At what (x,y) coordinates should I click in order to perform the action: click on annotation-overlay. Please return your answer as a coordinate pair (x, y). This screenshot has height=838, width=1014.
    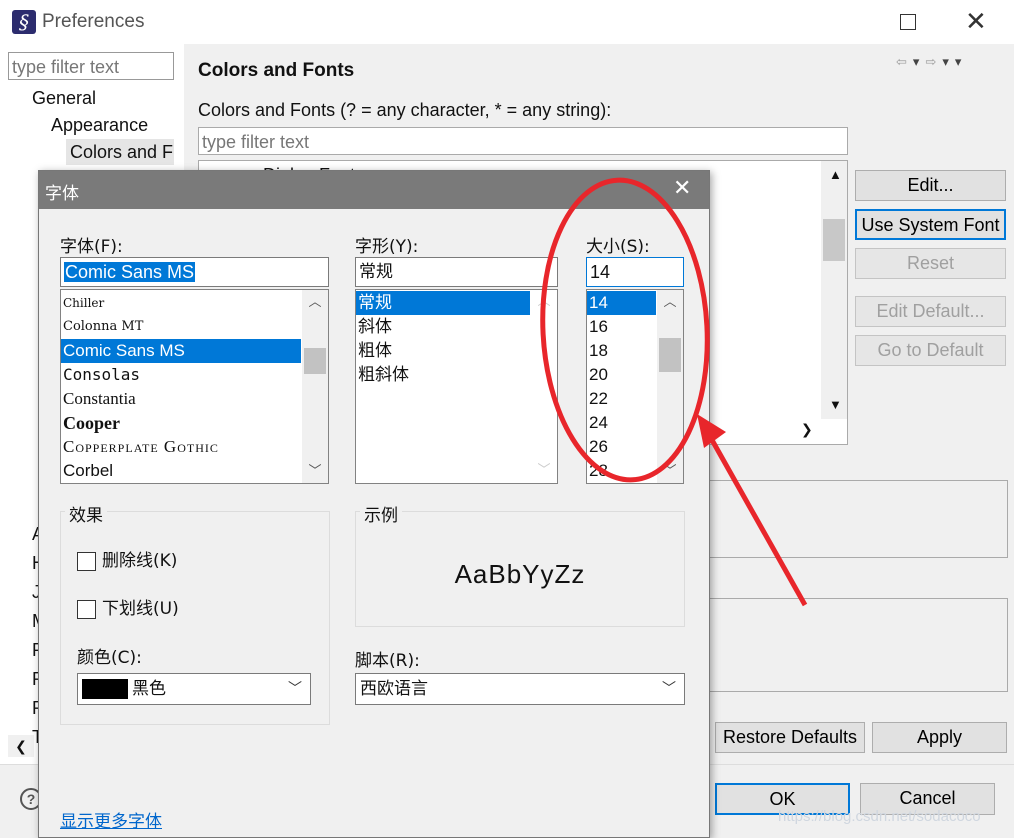
    Looking at the image, I should click on (674, 392).